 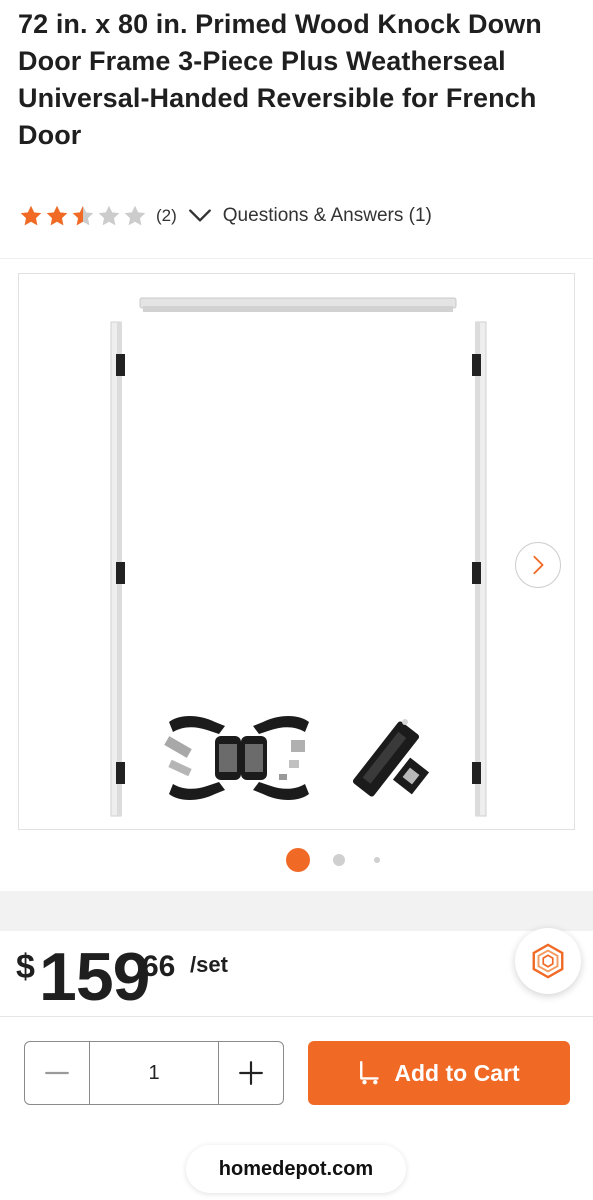 I want to click on review-count: (2), so click(x=166, y=216).